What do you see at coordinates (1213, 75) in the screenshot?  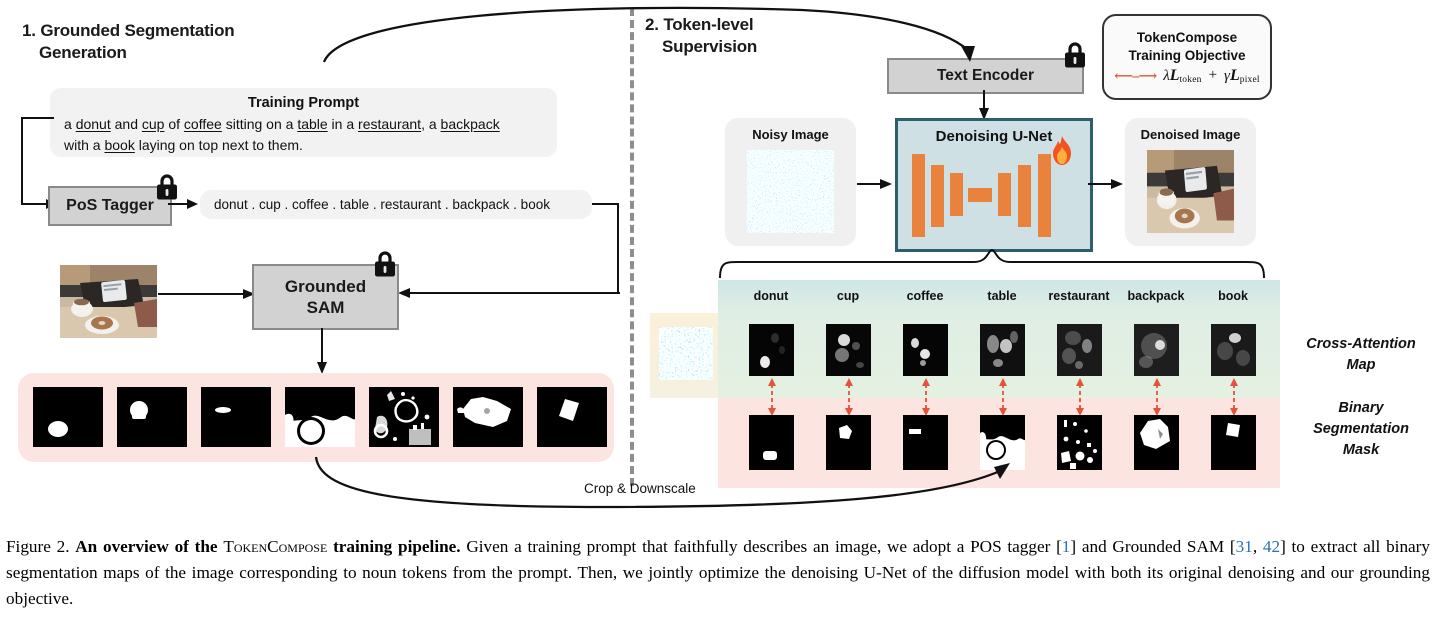 I see `plus-symbol: +` at bounding box center [1213, 75].